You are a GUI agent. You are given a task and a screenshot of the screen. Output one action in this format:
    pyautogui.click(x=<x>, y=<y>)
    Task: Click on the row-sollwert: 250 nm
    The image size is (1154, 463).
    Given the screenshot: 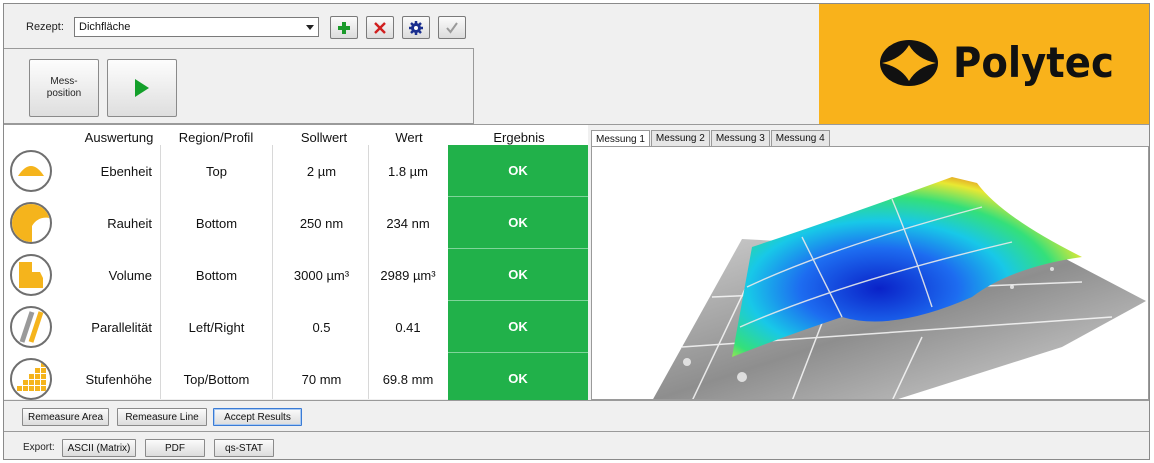 What is the action you would take?
    pyautogui.click(x=321, y=223)
    